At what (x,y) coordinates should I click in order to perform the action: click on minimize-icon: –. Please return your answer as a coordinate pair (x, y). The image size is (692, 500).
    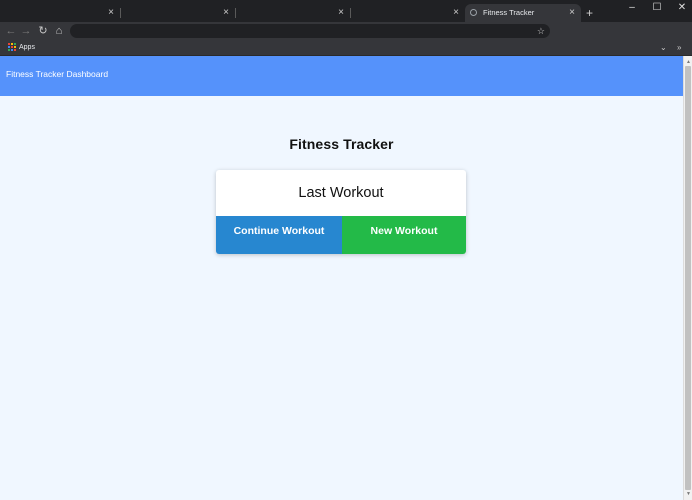
    Looking at the image, I should click on (632, 8).